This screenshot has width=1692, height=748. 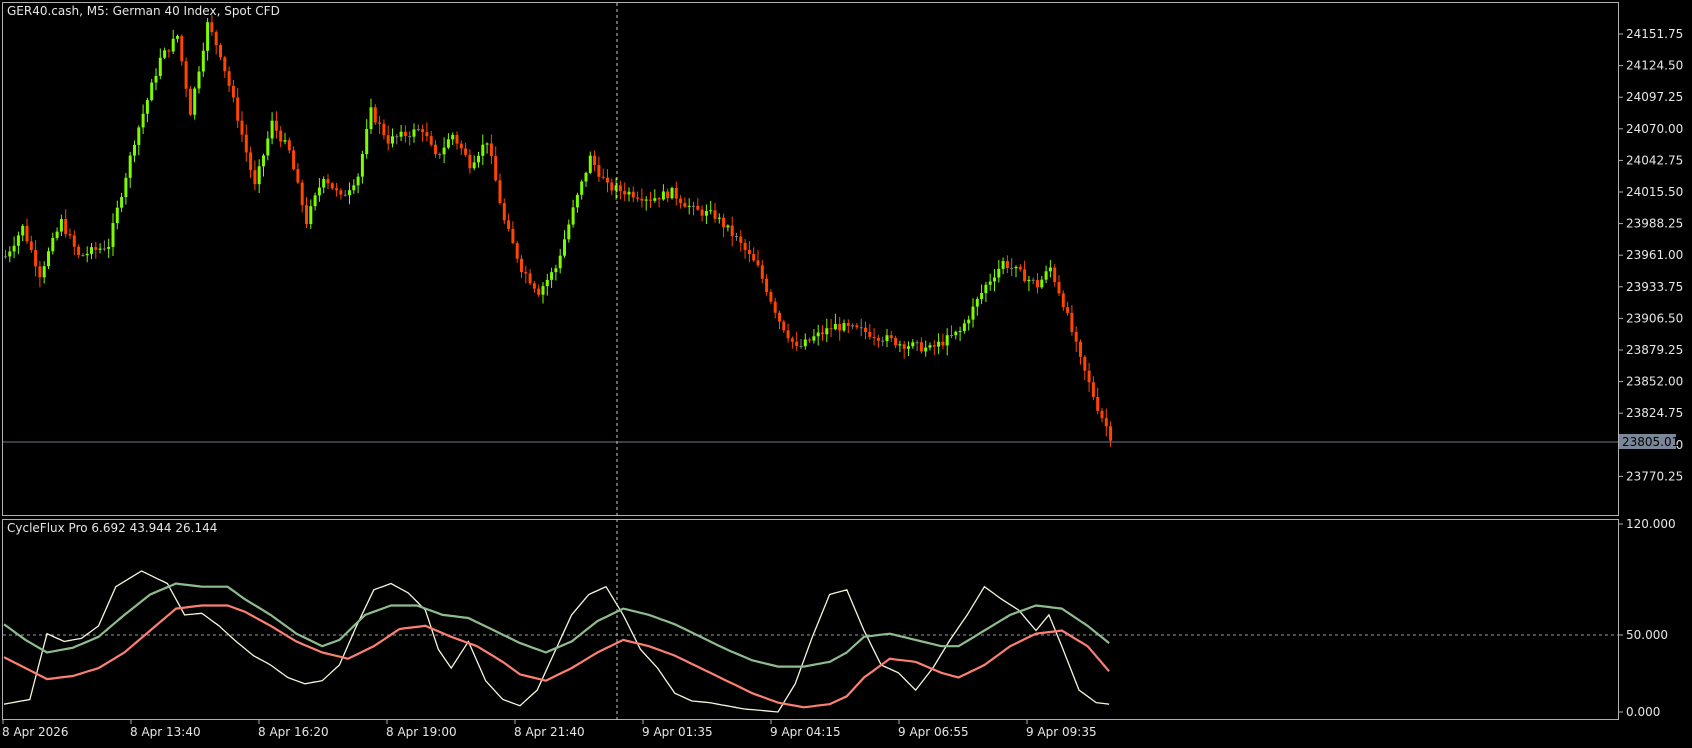 What do you see at coordinates (1654, 160) in the screenshot?
I see `price-tick-label: 24042.75` at bounding box center [1654, 160].